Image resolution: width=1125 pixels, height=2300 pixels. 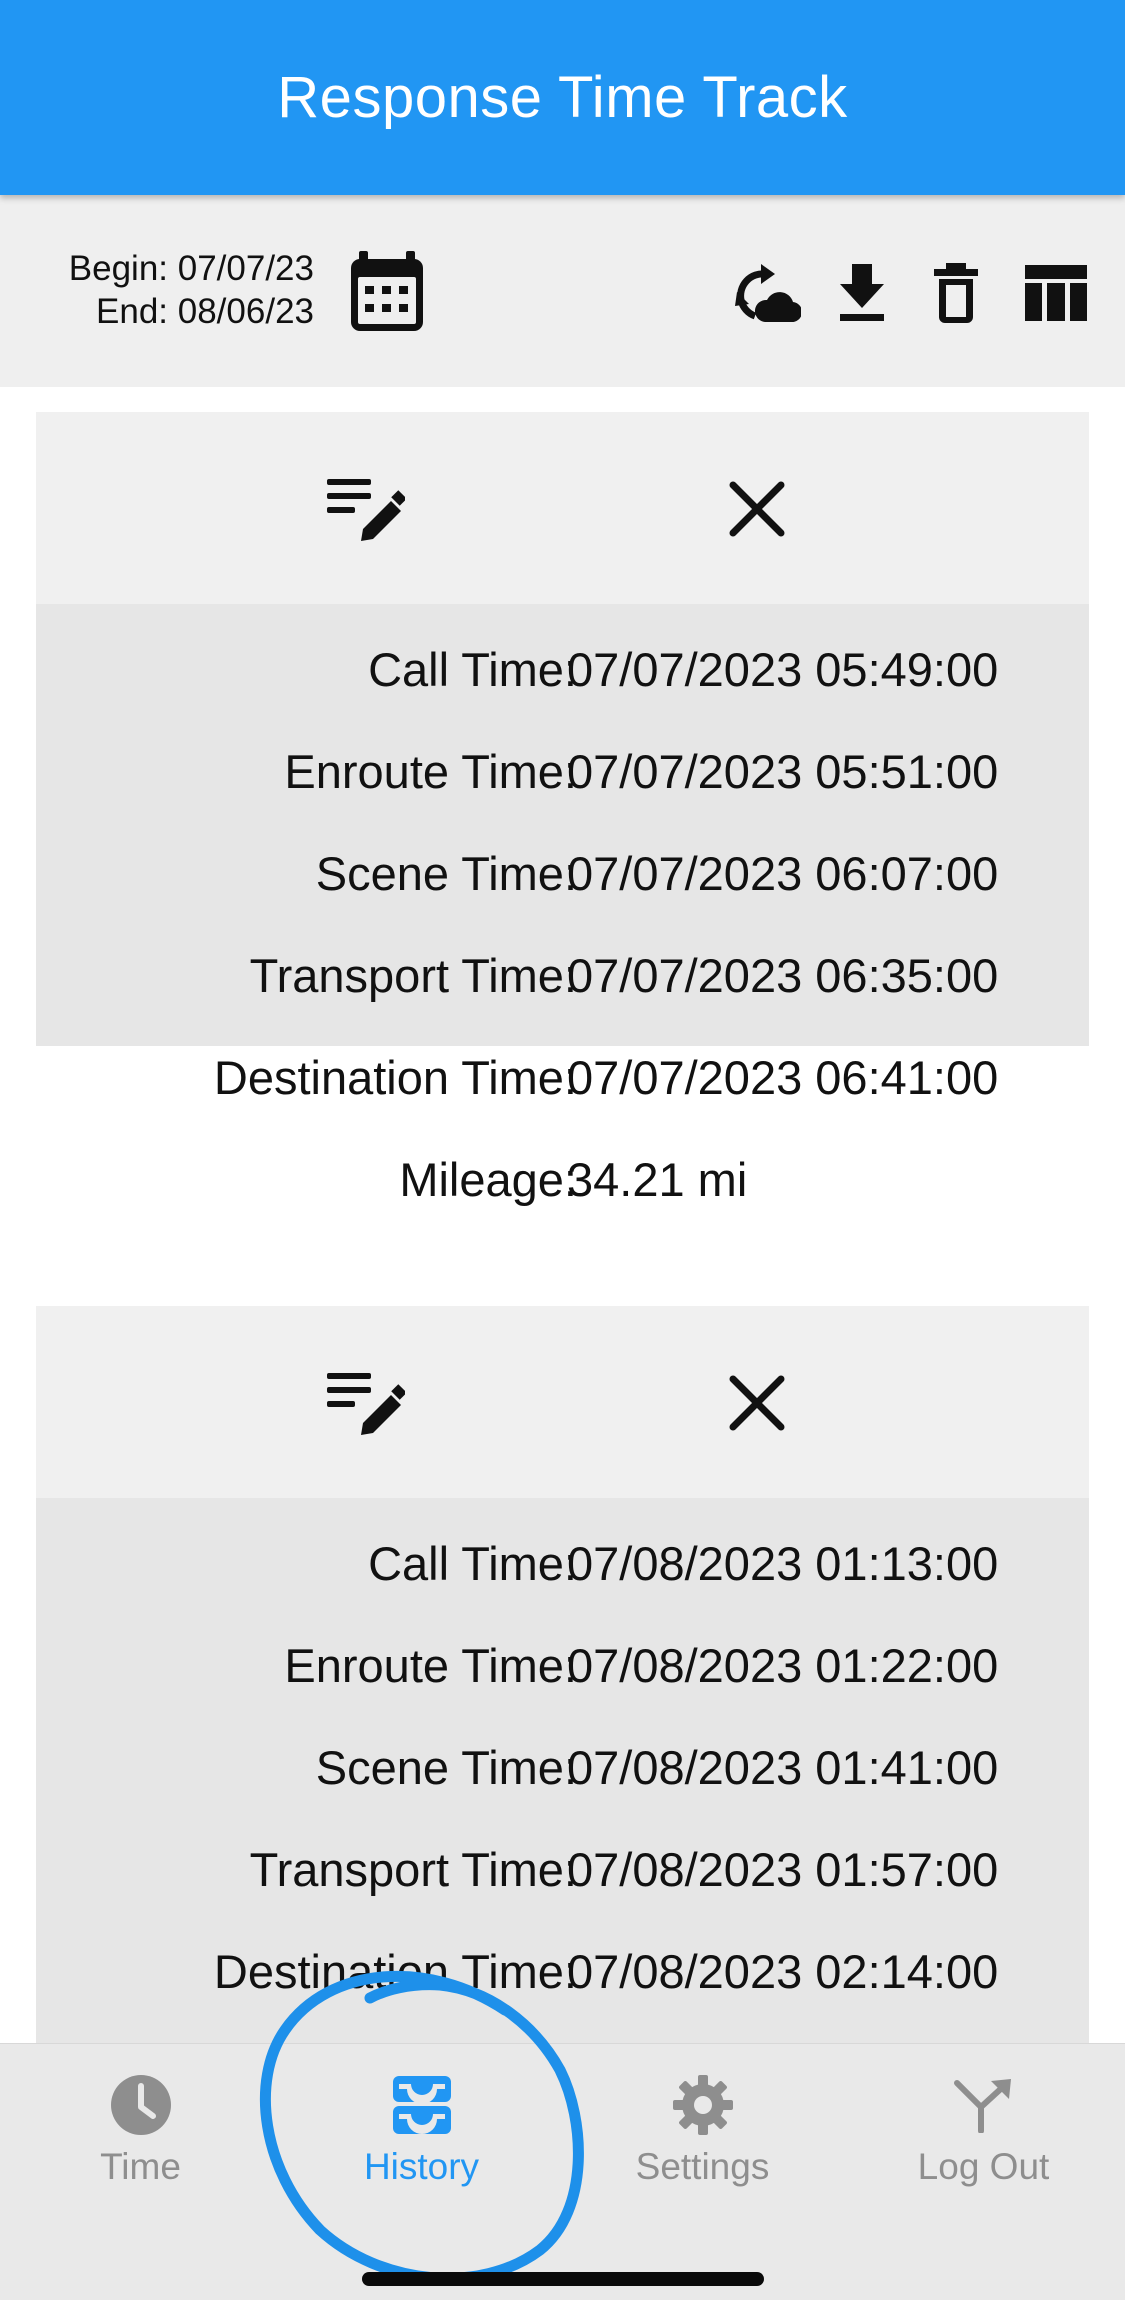 I want to click on download-button, so click(x=862, y=293).